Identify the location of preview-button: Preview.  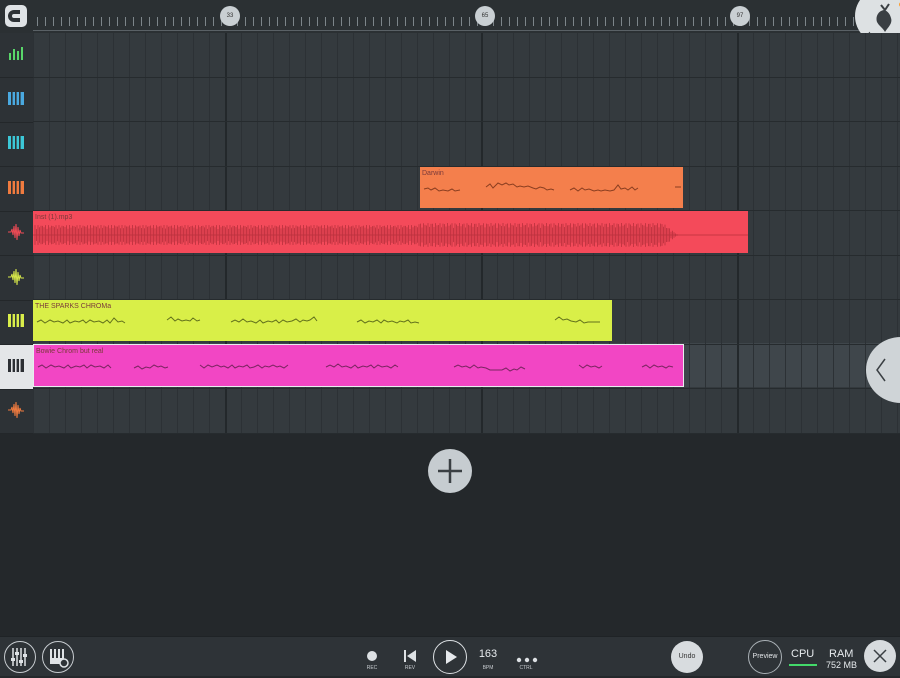
(765, 657).